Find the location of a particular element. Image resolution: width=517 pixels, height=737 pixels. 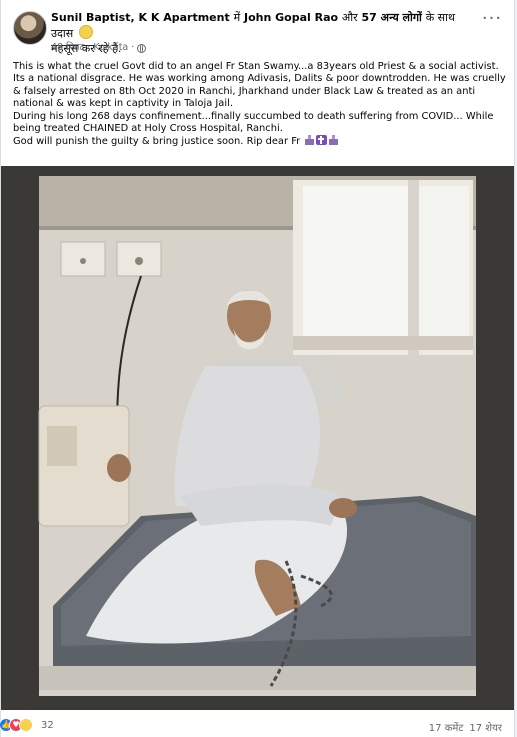

post-place: Kolkata is located at coordinates (111, 47).